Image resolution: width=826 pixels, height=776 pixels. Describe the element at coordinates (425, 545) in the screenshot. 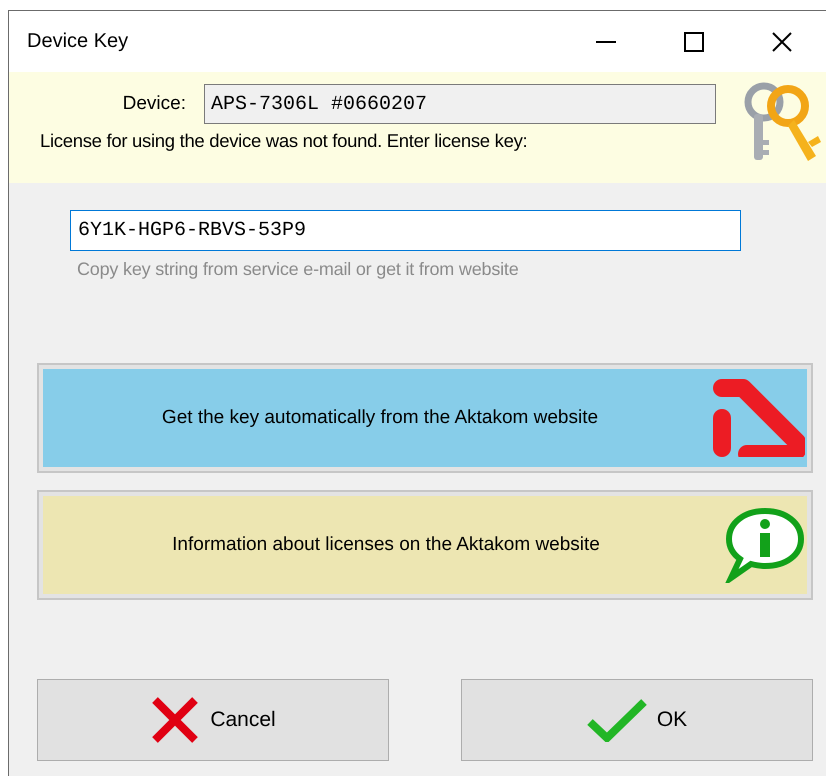

I see `website-button: Information about licenses on the Aktakom website` at that location.